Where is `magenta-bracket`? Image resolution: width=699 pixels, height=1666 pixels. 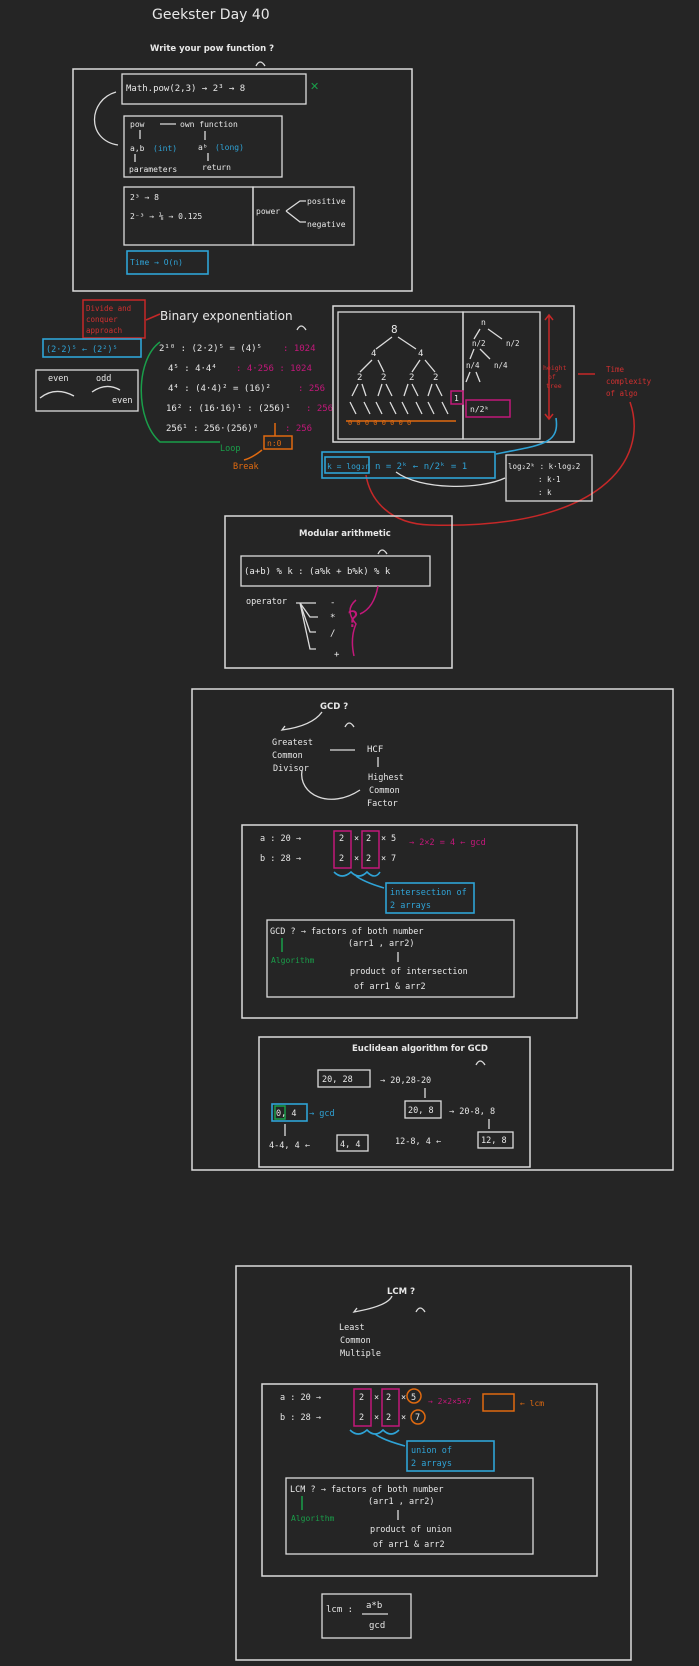 magenta-bracket is located at coordinates (364, 621).